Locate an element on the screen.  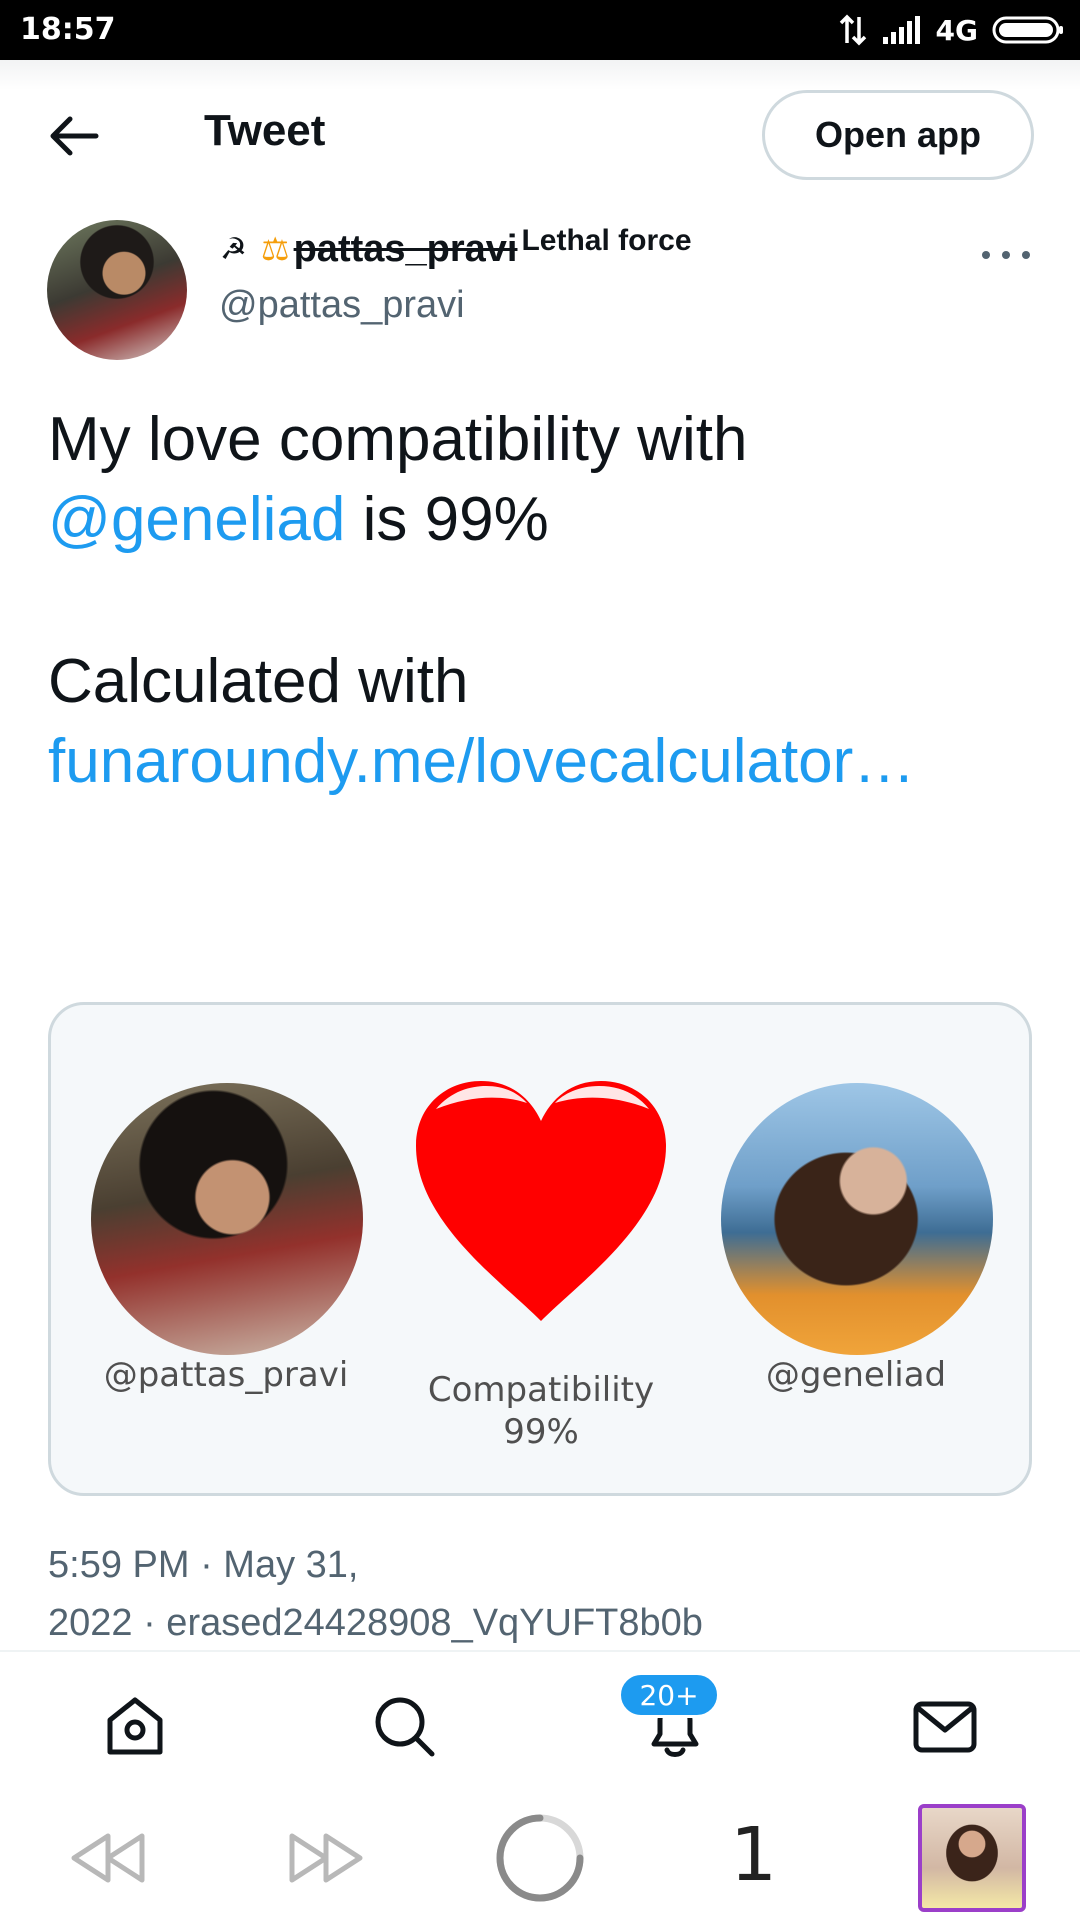
balance-scale-icon: ⚖ is located at coordinates (275, 249).